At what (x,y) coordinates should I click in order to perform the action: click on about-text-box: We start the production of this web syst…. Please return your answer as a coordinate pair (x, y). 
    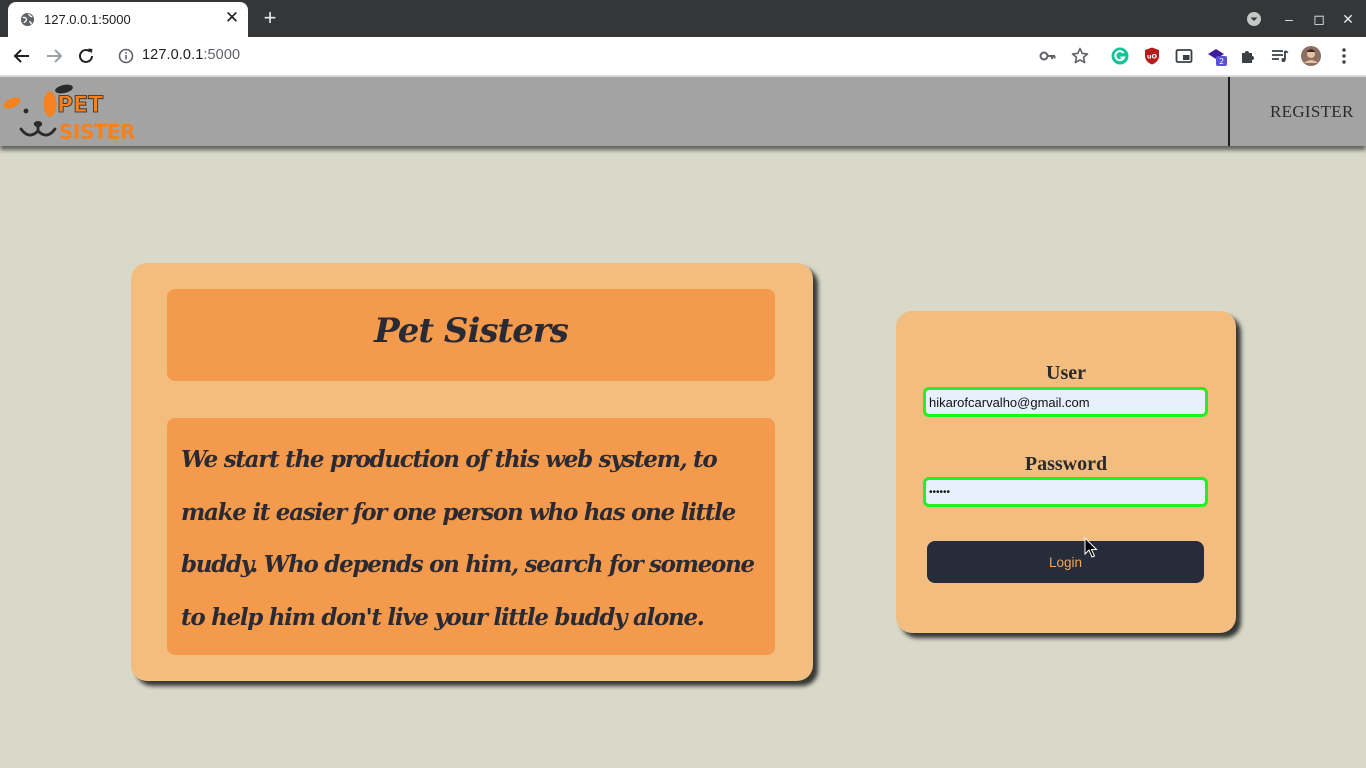
    Looking at the image, I should click on (471, 536).